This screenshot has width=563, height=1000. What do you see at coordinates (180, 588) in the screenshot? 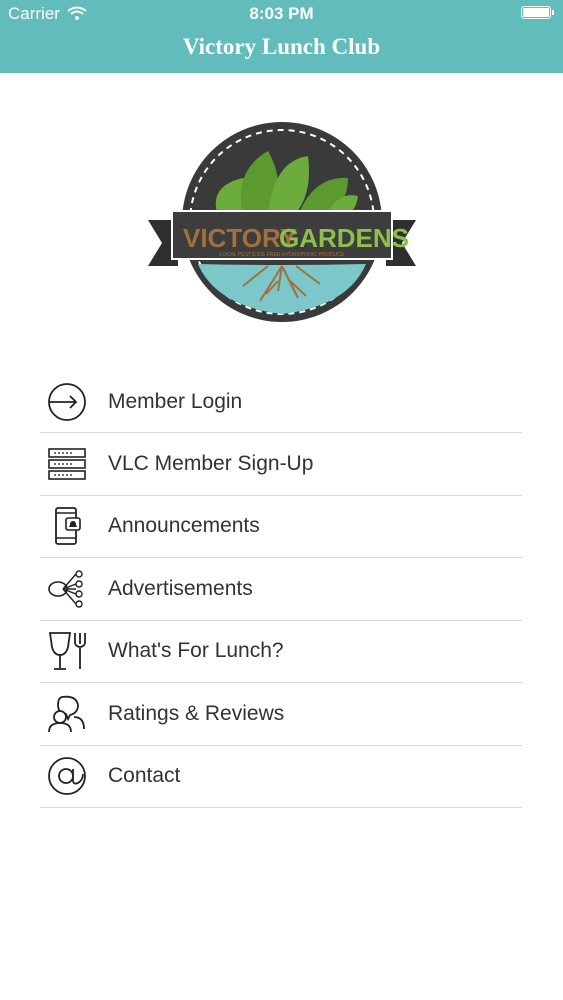
I see `menu-label: Advertisements` at bounding box center [180, 588].